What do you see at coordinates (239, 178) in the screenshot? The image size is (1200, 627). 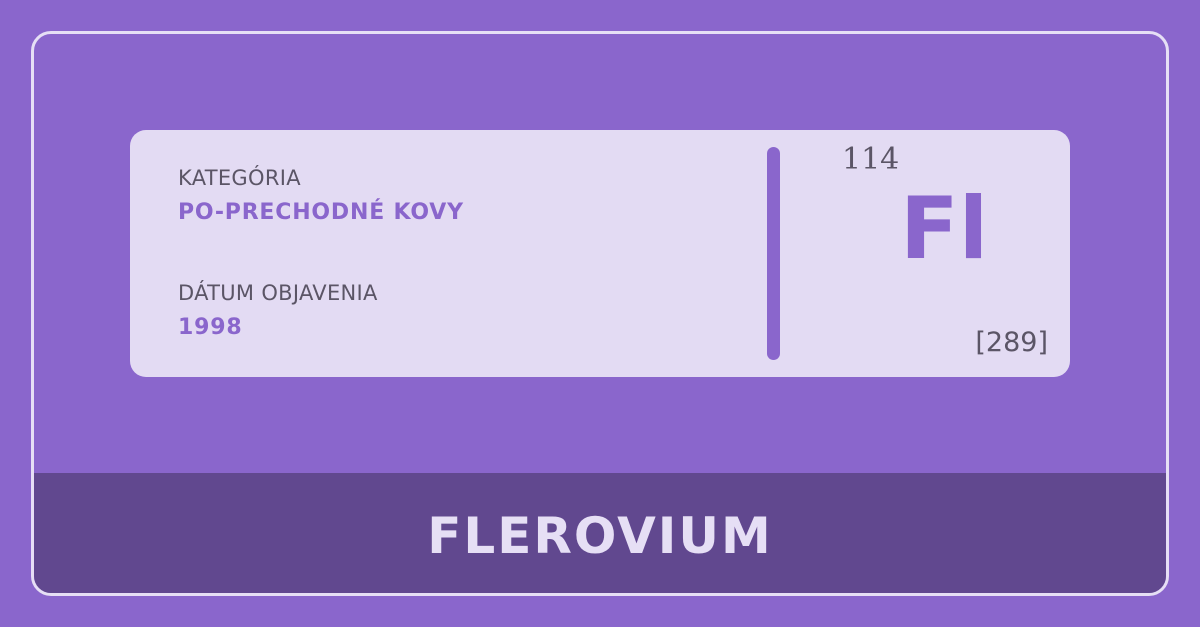 I see `category-label: KATEGÓRIA` at bounding box center [239, 178].